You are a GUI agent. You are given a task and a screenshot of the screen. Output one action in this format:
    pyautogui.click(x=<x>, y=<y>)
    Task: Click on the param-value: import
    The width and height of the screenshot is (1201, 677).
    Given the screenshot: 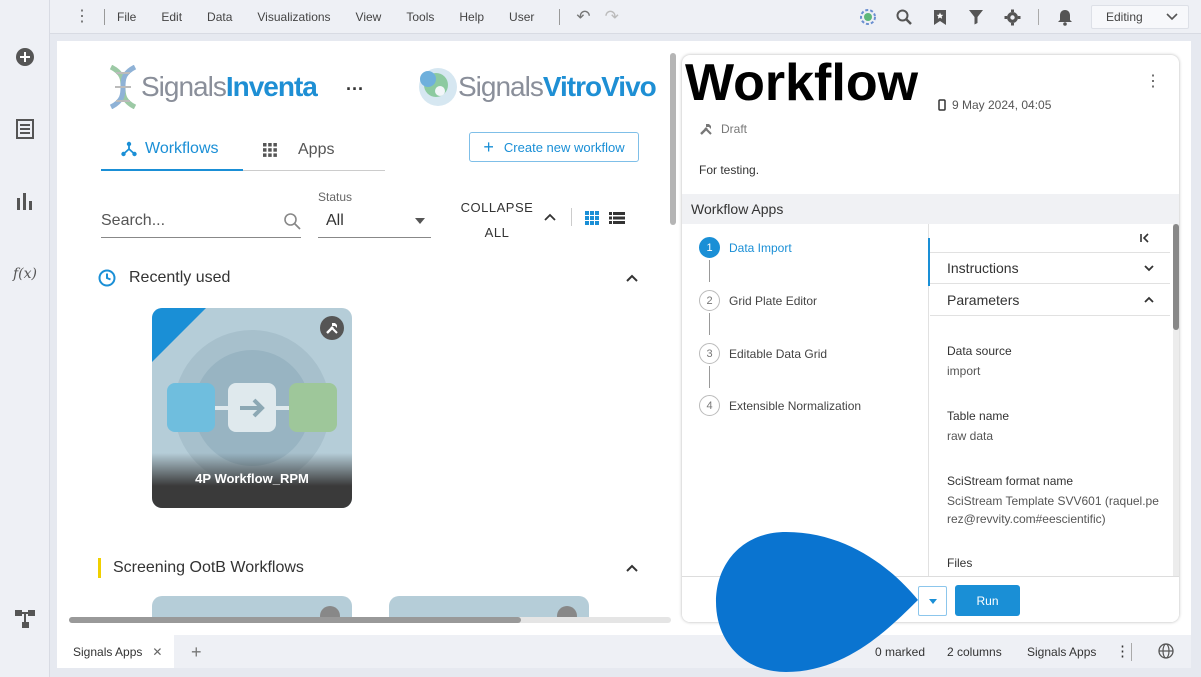 What is the action you would take?
    pyautogui.click(x=964, y=371)
    